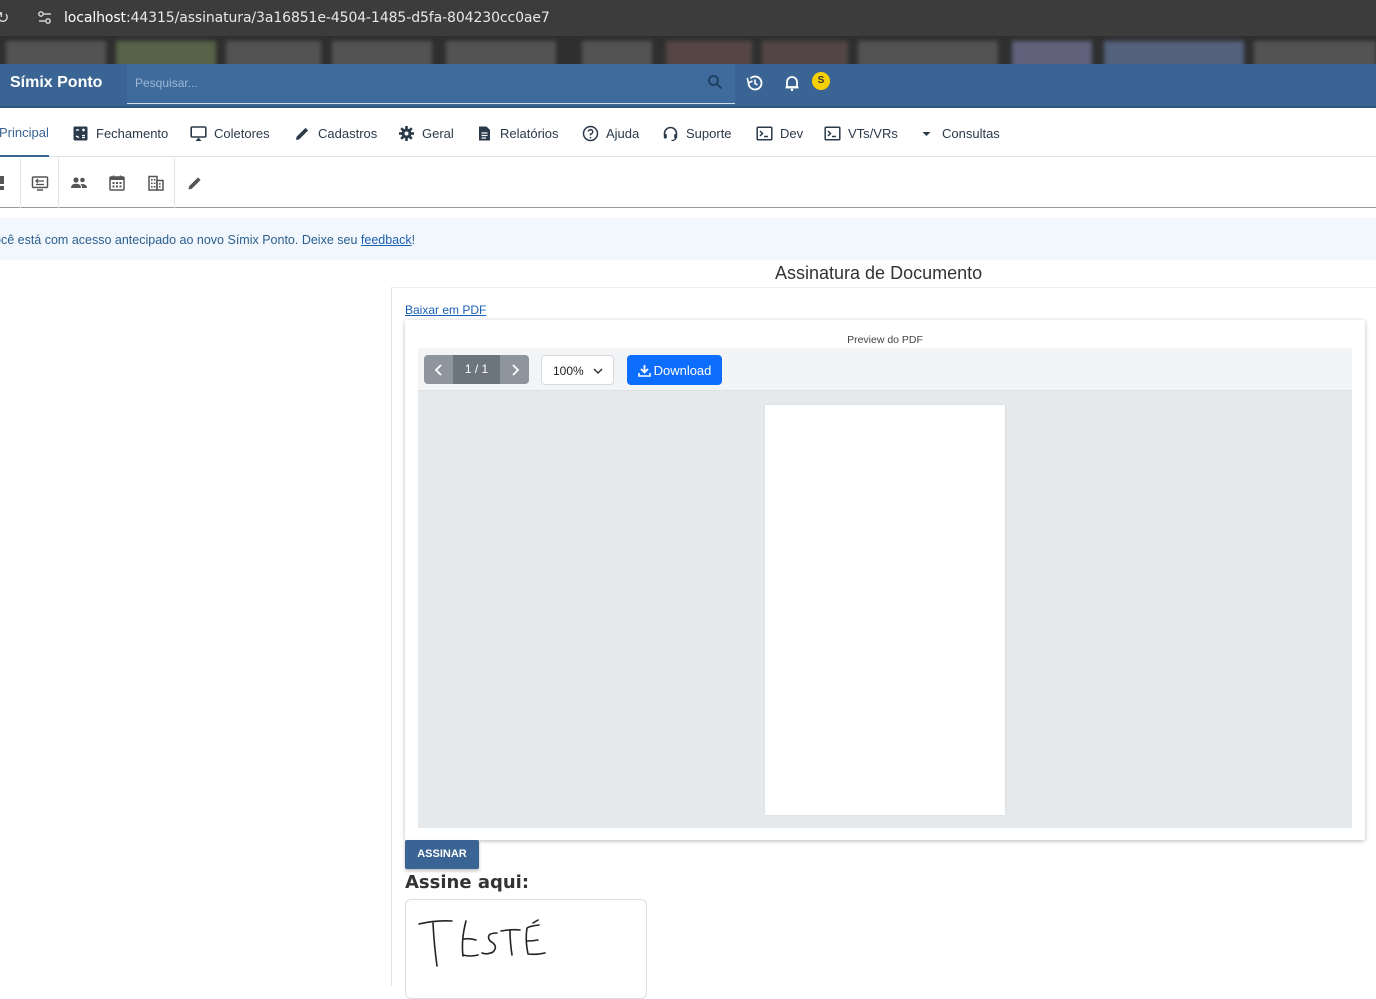  I want to click on reload-icon: ↻, so click(4, 18).